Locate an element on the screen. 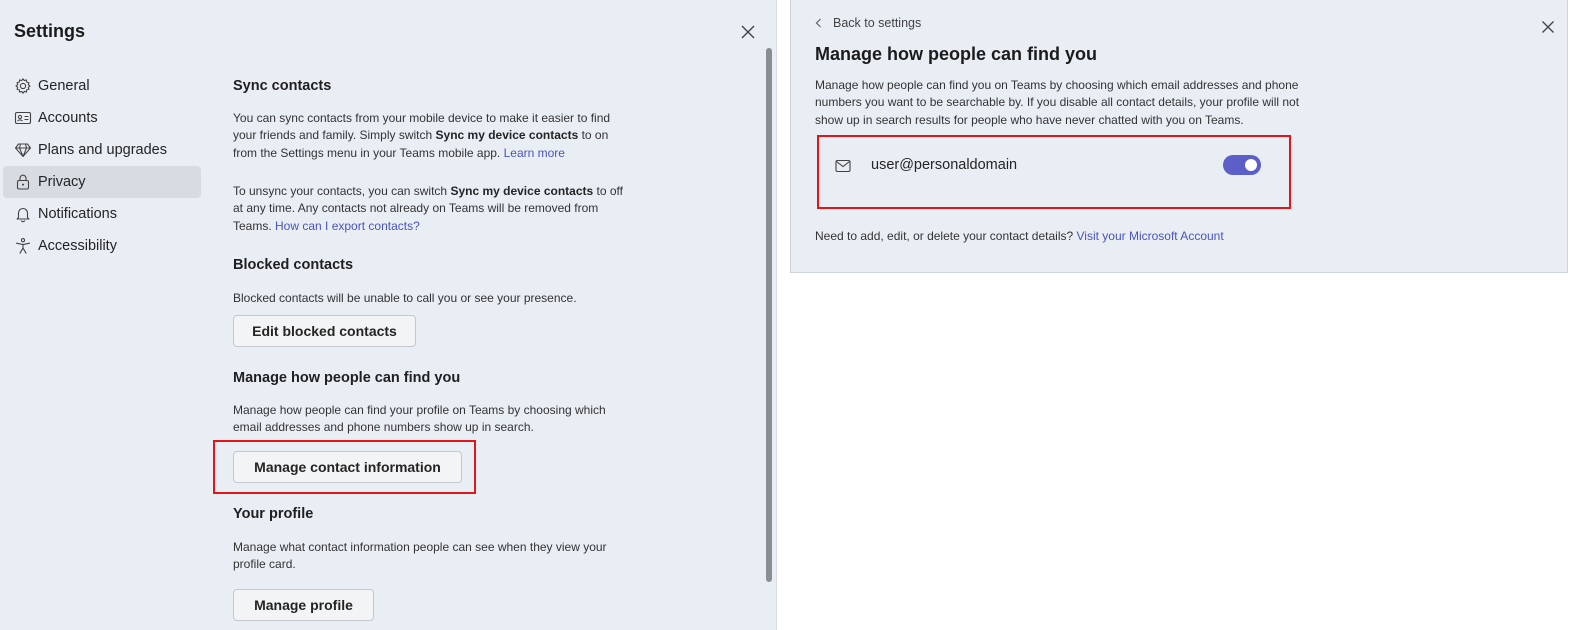  nav-label-accounts: Accounts is located at coordinates (68, 118).